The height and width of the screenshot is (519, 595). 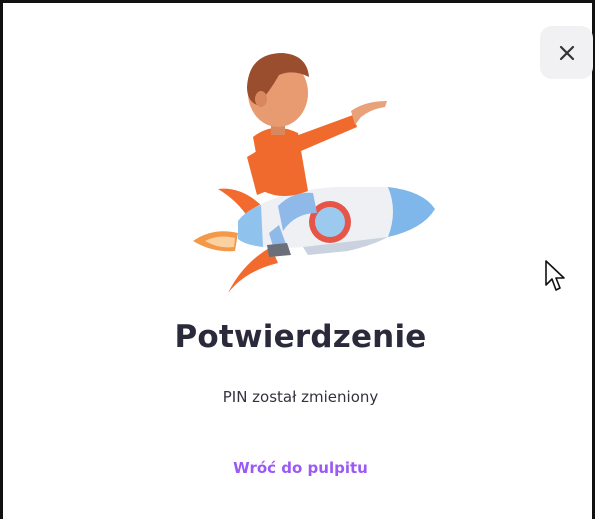 I want to click on back-to-dashboard-link: Wróć do pulpitu, so click(x=299, y=468).